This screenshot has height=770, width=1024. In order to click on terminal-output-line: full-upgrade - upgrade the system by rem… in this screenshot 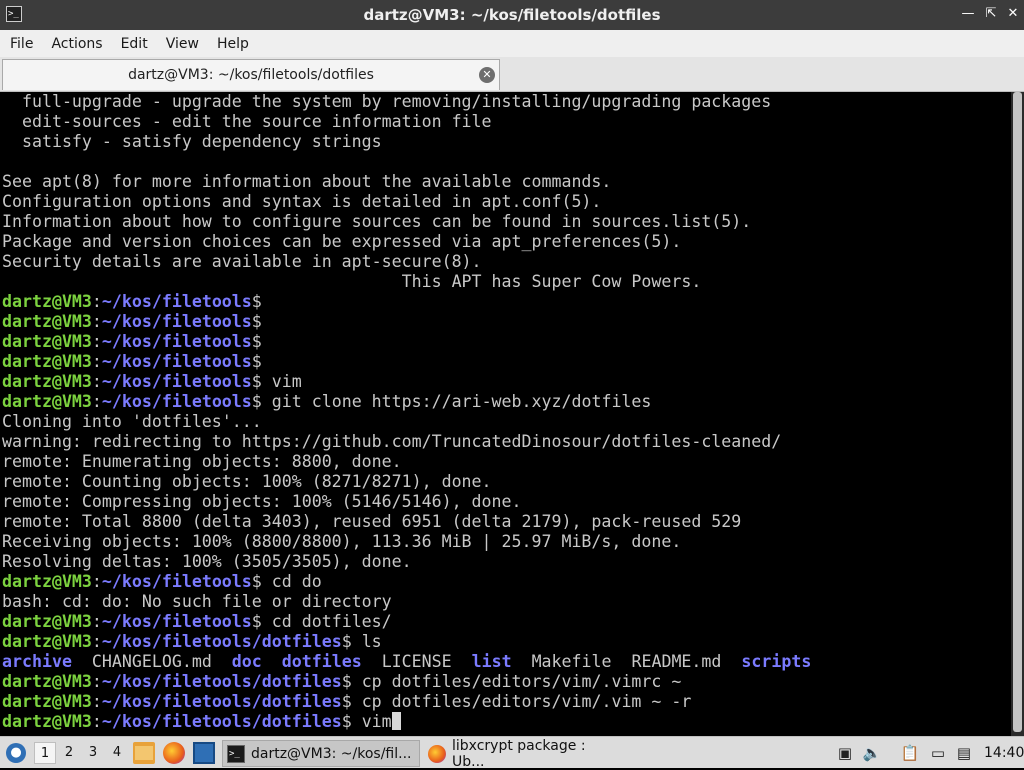, I will do `click(387, 101)`.